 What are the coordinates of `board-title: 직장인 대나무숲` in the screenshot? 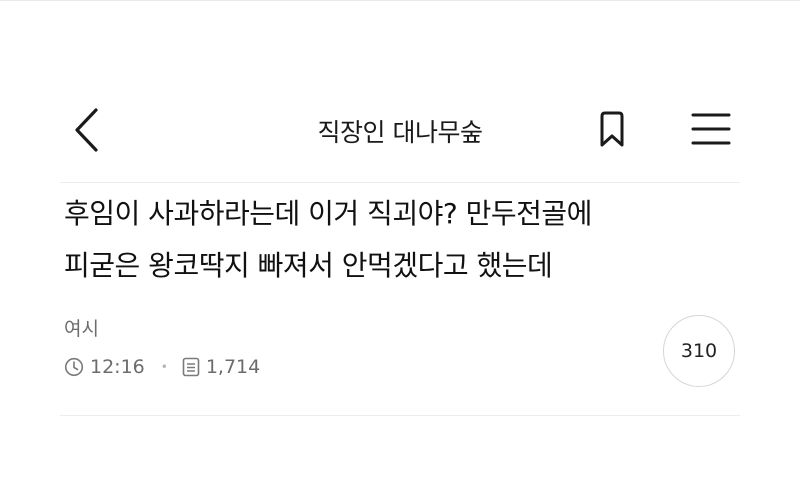 It's located at (400, 132).